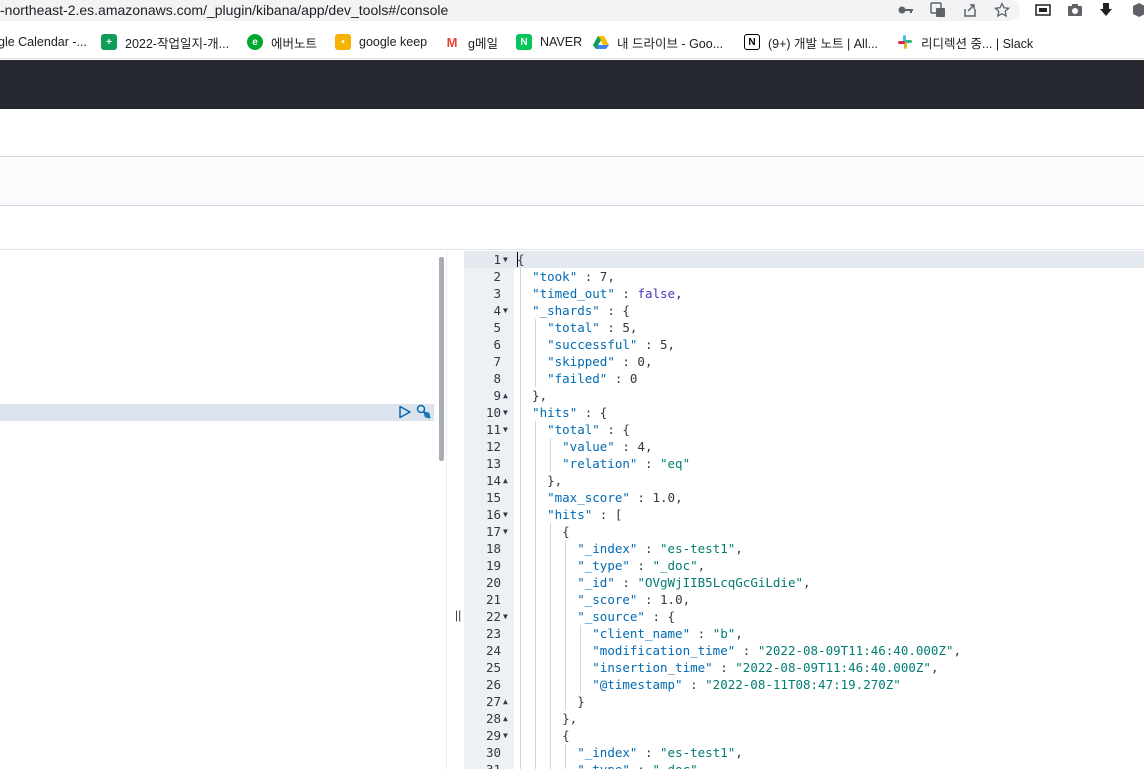 The height and width of the screenshot is (769, 1144). What do you see at coordinates (588, 446) in the screenshot?
I see `code-token: "value"` at bounding box center [588, 446].